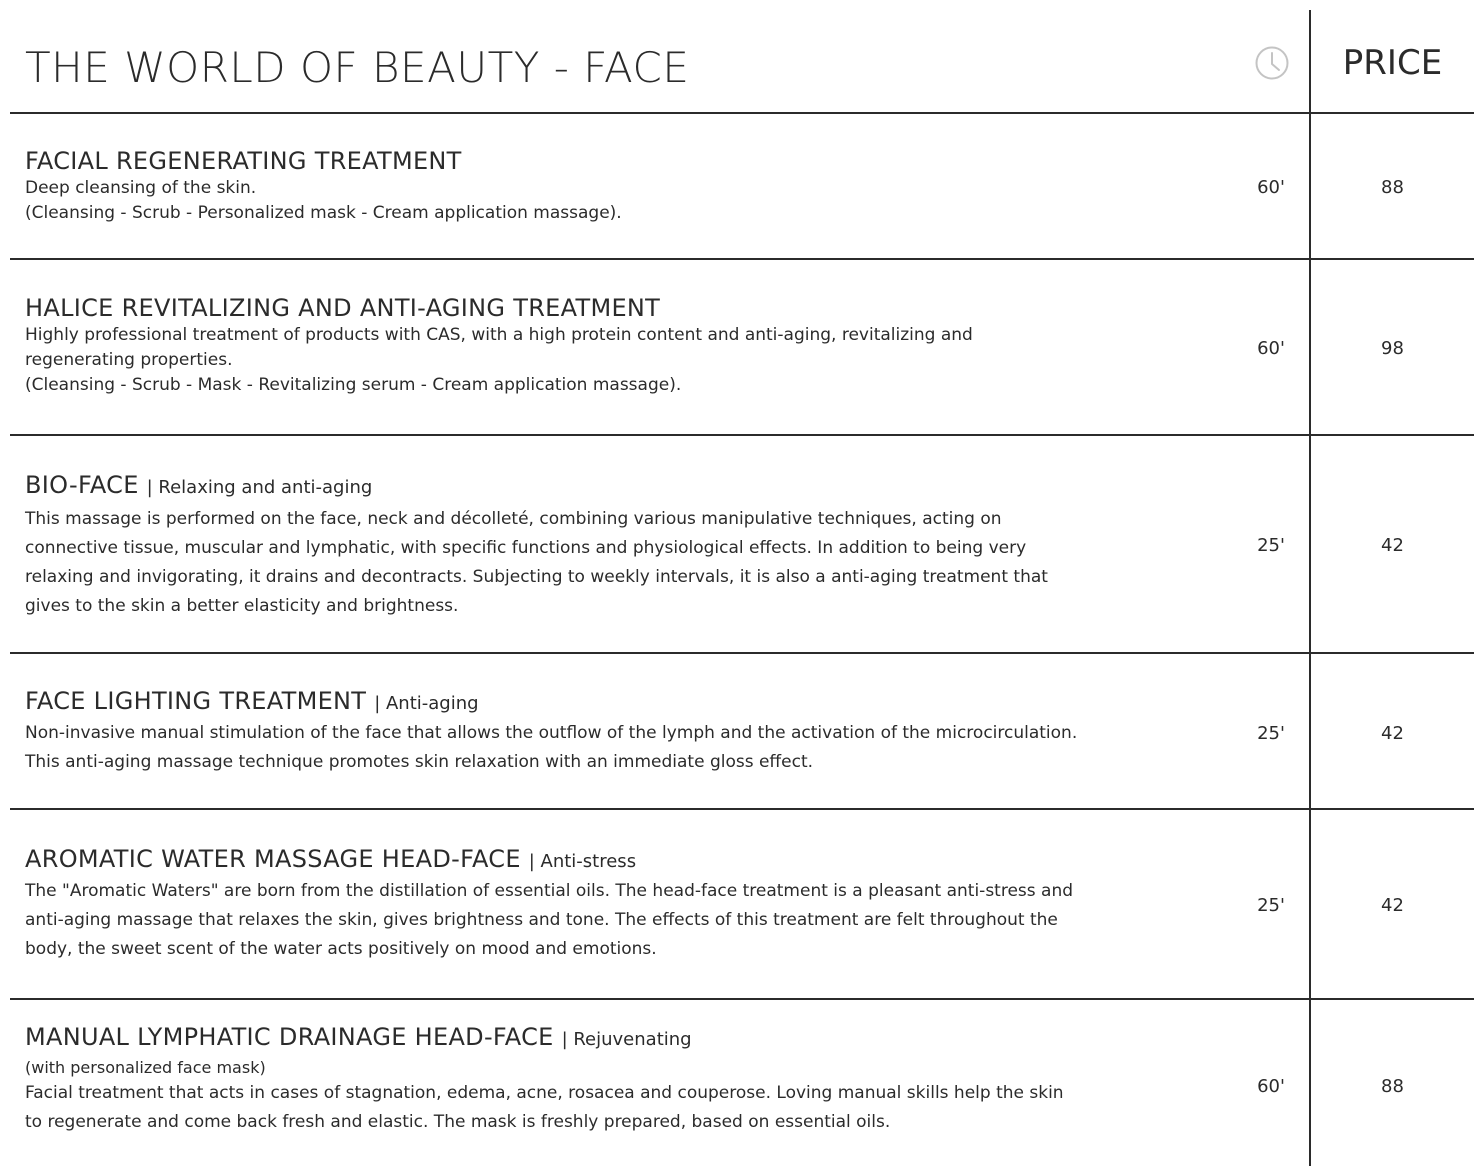  I want to click on treatment-name: BIO-FACE | Relaxing and anti-aging, so click(199, 485).